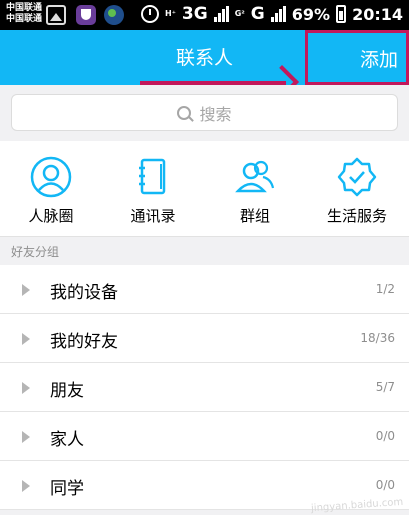  What do you see at coordinates (84, 293) in the screenshot?
I see `group-name: 我的设备` at bounding box center [84, 293].